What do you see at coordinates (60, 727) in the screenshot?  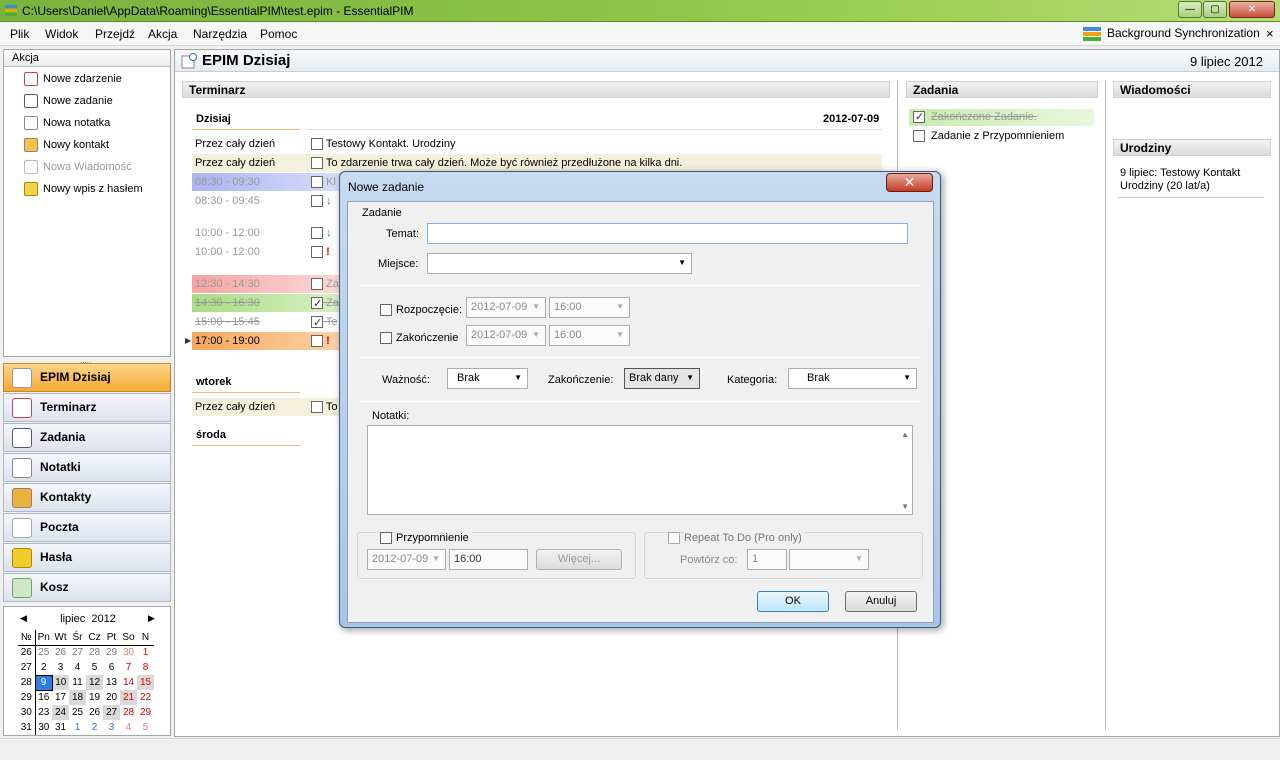 I see `calendar-day: 31` at bounding box center [60, 727].